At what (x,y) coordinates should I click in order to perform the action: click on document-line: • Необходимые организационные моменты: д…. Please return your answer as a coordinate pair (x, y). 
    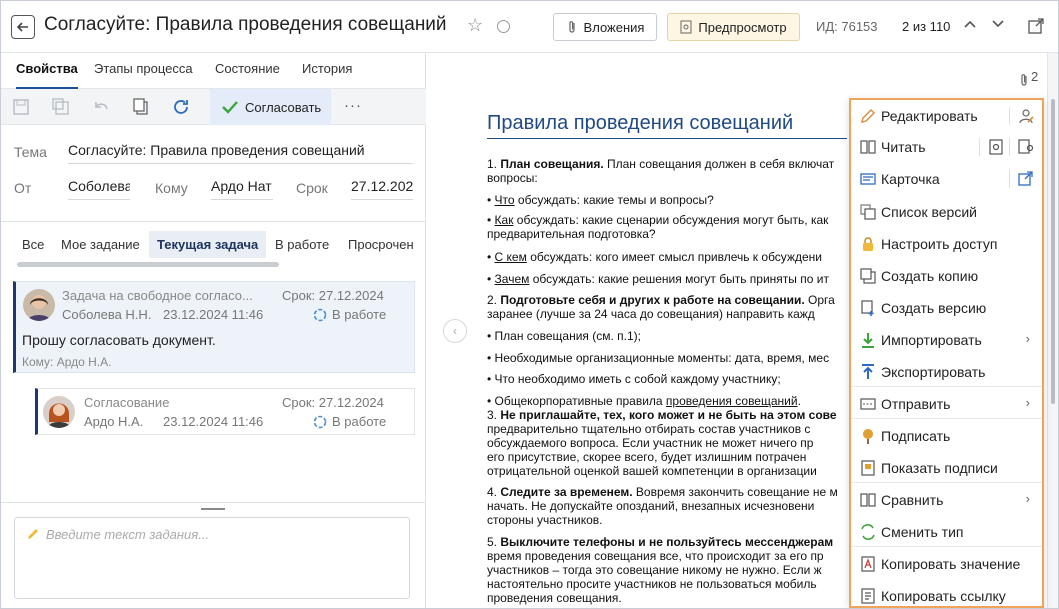
    Looking at the image, I should click on (658, 358).